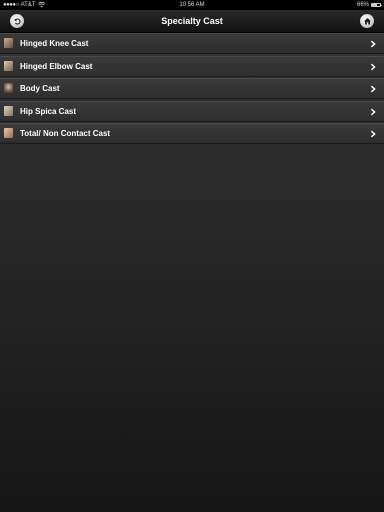  I want to click on list-item-label: Body Cast, so click(40, 89).